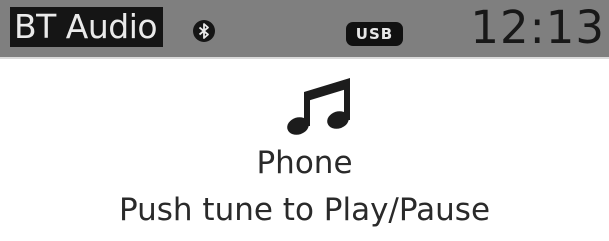 This screenshot has height=241, width=609. Describe the element at coordinates (318, 106) in the screenshot. I see `music-note-icon` at that location.